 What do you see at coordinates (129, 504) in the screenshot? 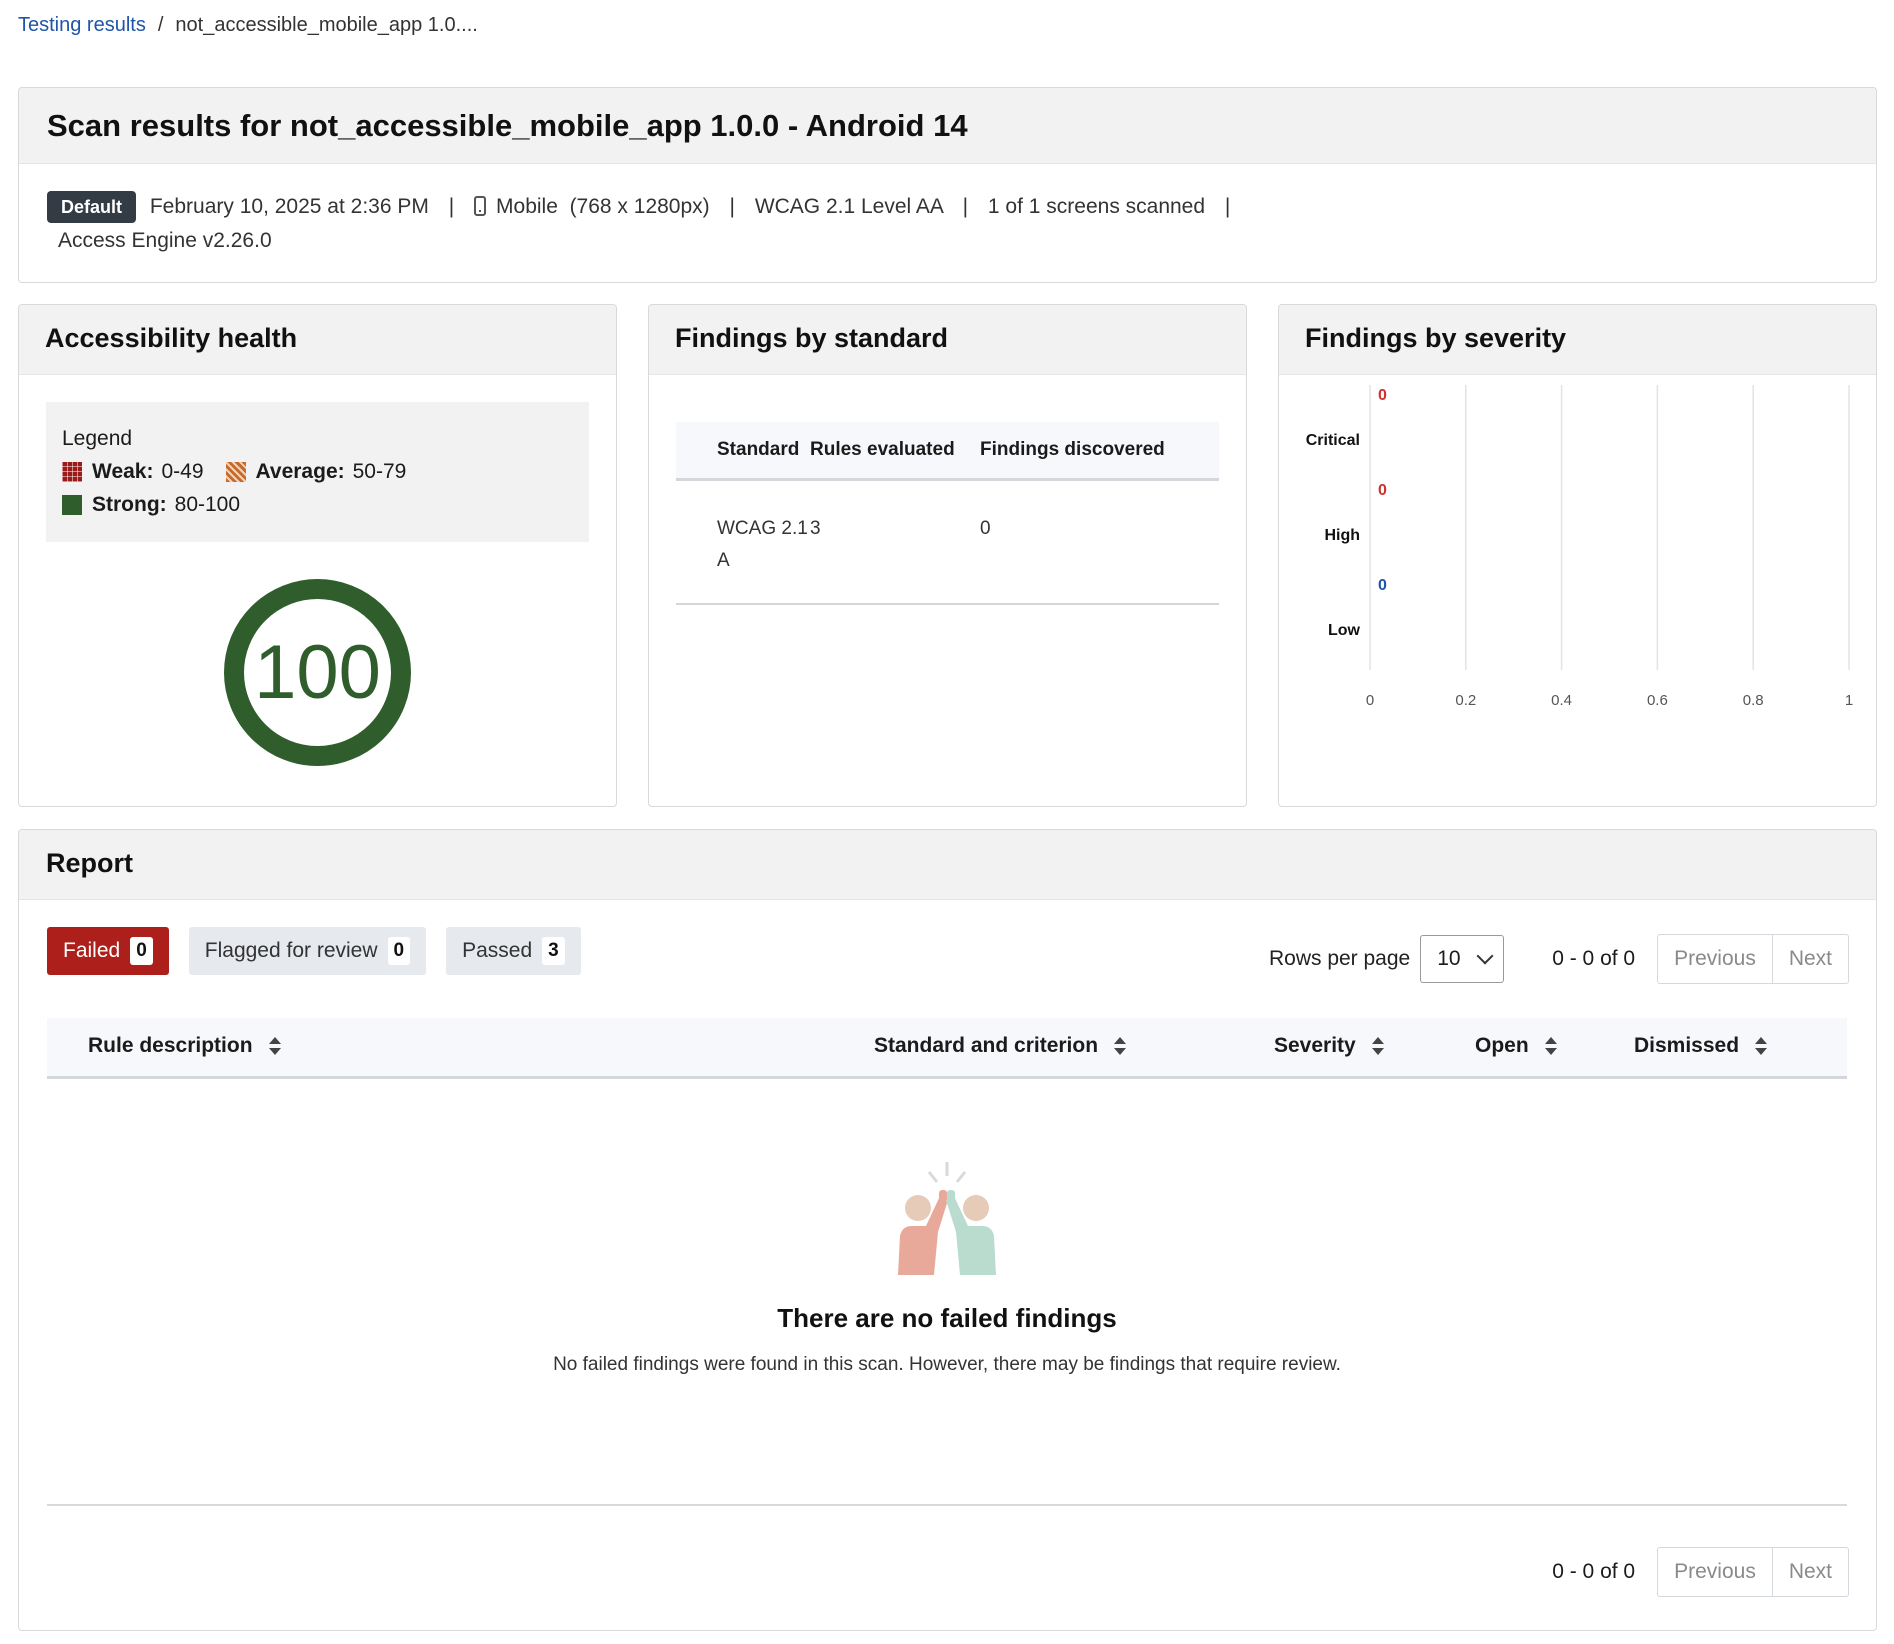
I see `legend-strong-label: Strong:` at bounding box center [129, 504].